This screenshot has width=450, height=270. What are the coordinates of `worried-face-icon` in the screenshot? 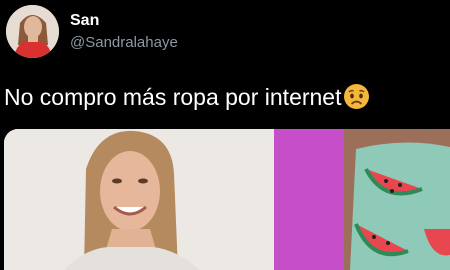 It's located at (356, 96).